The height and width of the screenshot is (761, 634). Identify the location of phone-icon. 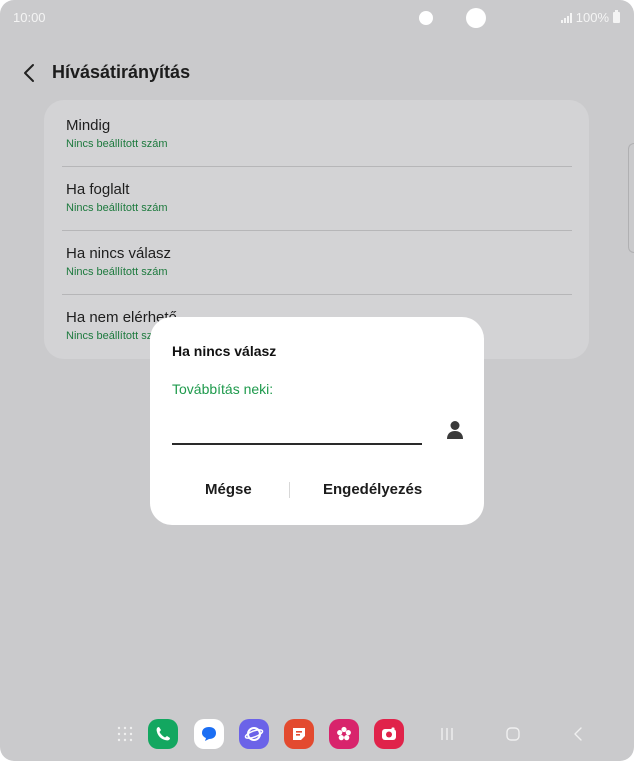
(163, 734).